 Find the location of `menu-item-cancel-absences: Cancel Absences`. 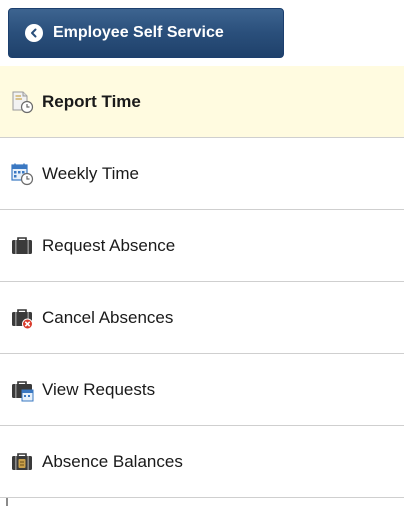

menu-item-cancel-absences: Cancel Absences is located at coordinates (202, 318).